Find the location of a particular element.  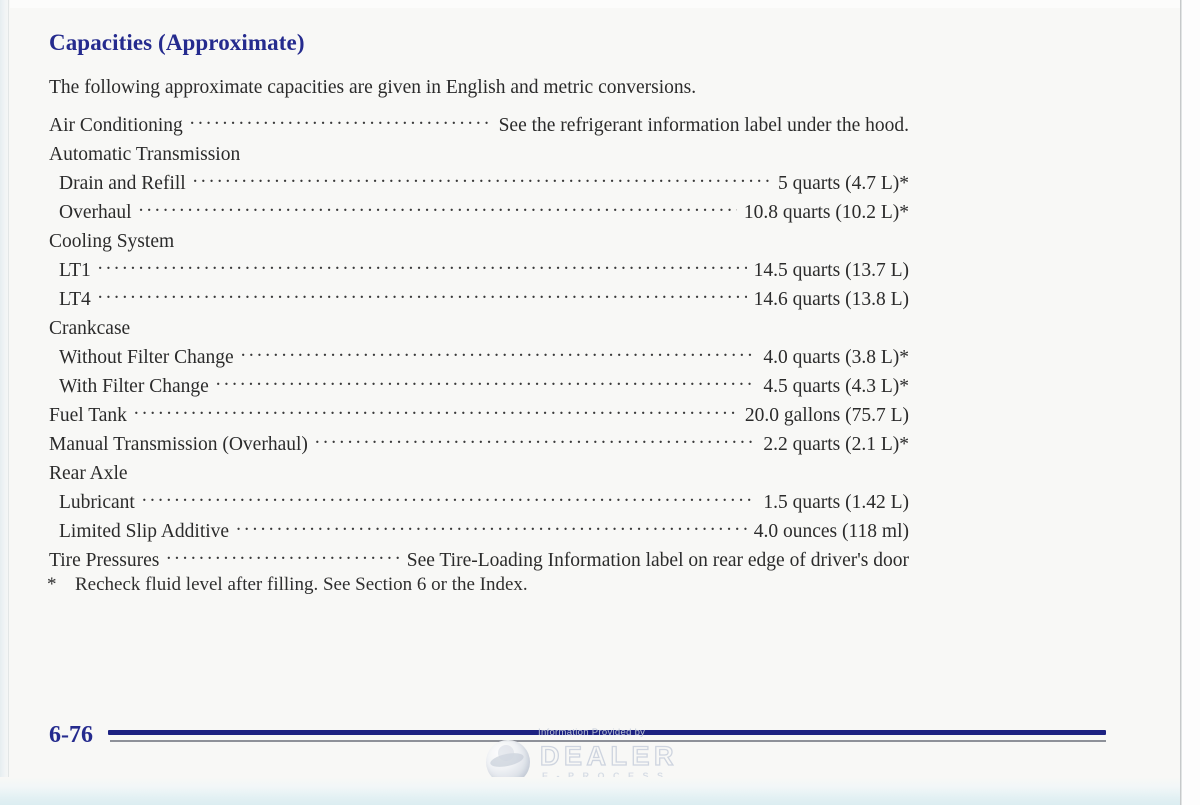

capacity-row: LT4 14.6 quarts (13.8 L) is located at coordinates (479, 300).